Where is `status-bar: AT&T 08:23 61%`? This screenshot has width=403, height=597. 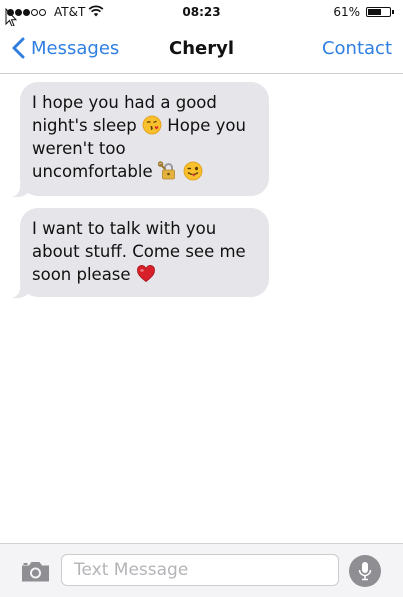
status-bar: AT&T 08:23 61% is located at coordinates (201, 14).